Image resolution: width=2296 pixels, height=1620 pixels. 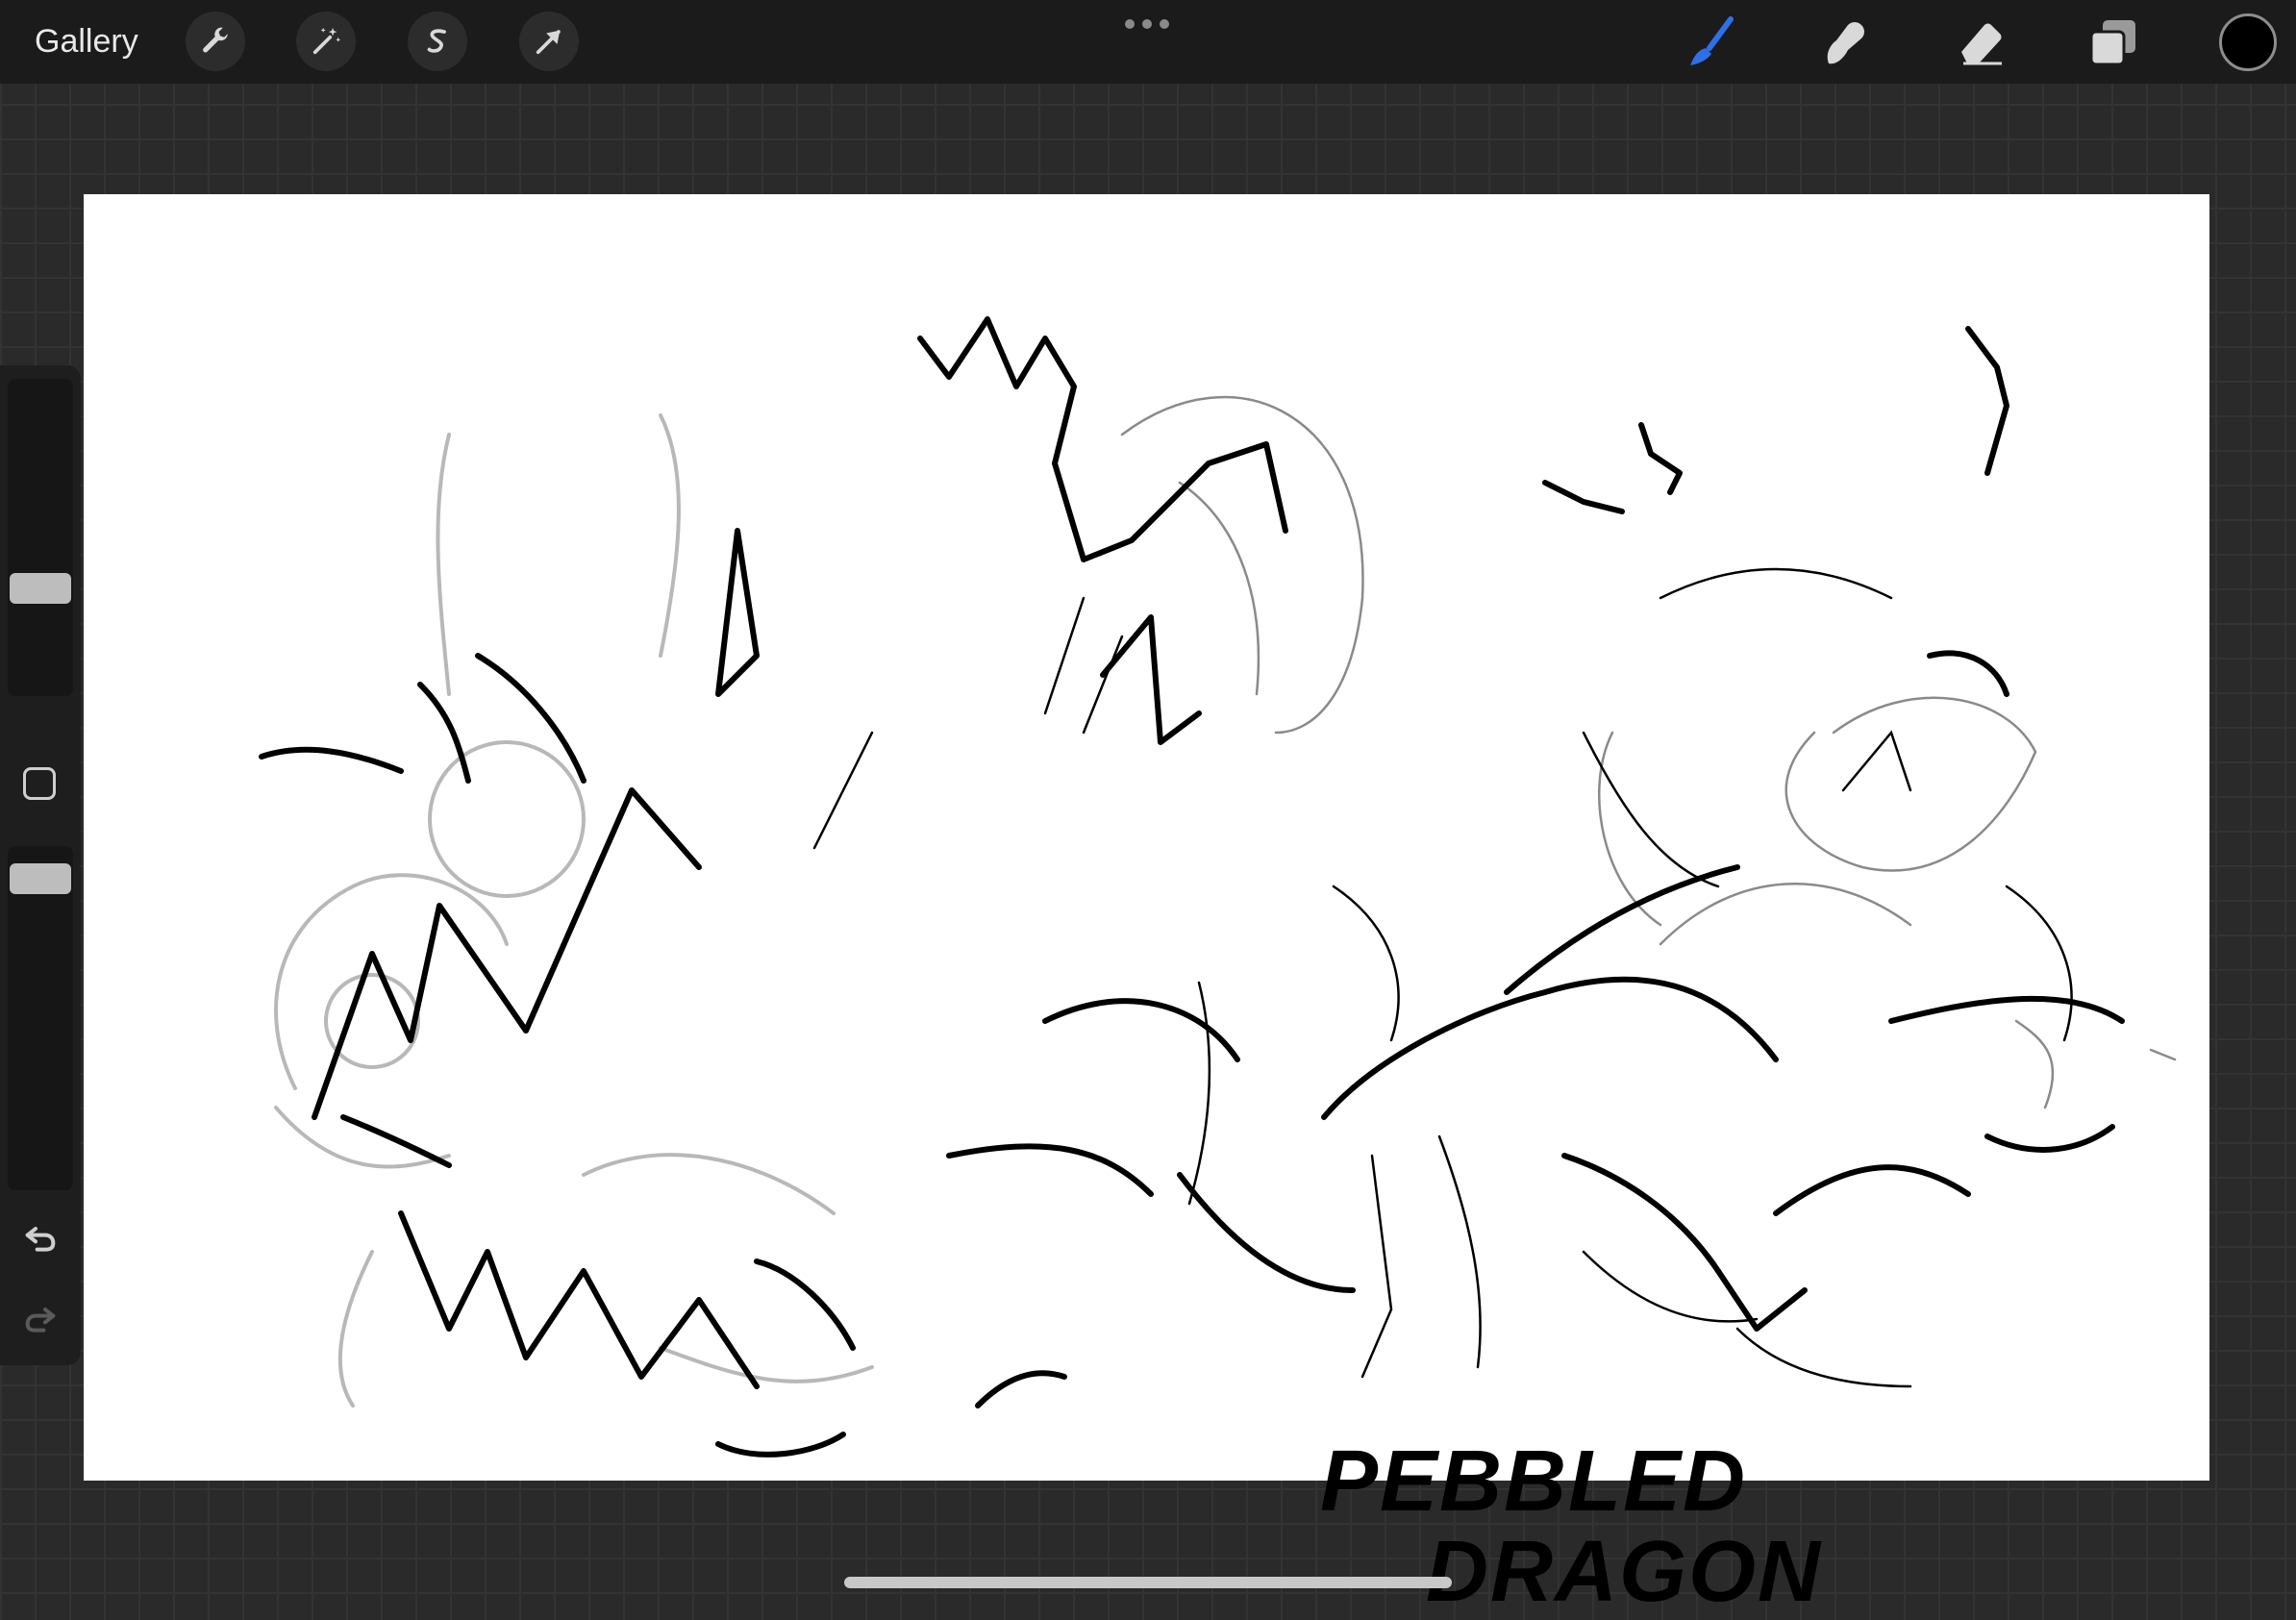 I want to click on transform-arrow-icon, so click(x=548, y=42).